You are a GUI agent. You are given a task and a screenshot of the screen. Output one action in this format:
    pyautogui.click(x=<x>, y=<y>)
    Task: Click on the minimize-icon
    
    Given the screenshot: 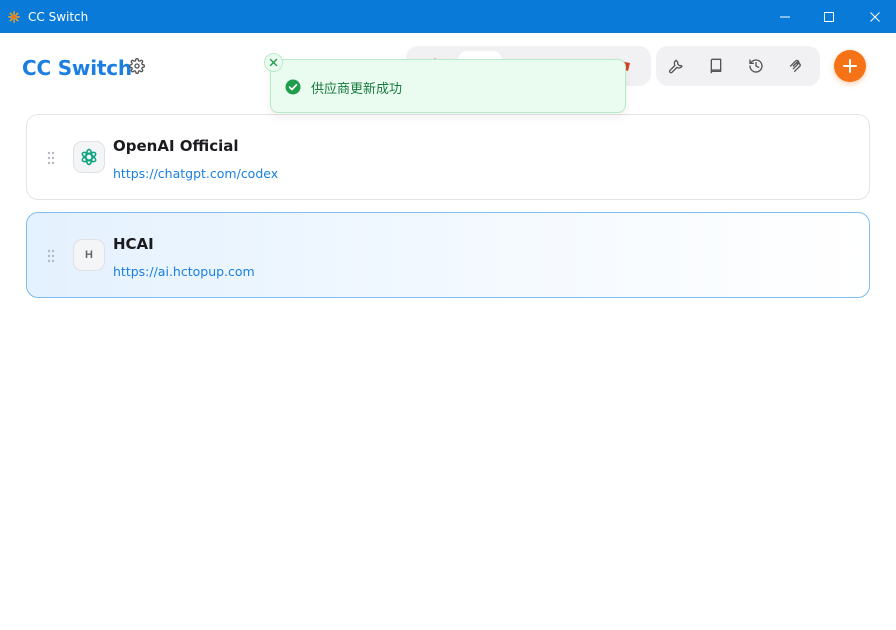 What is the action you would take?
    pyautogui.click(x=785, y=16)
    